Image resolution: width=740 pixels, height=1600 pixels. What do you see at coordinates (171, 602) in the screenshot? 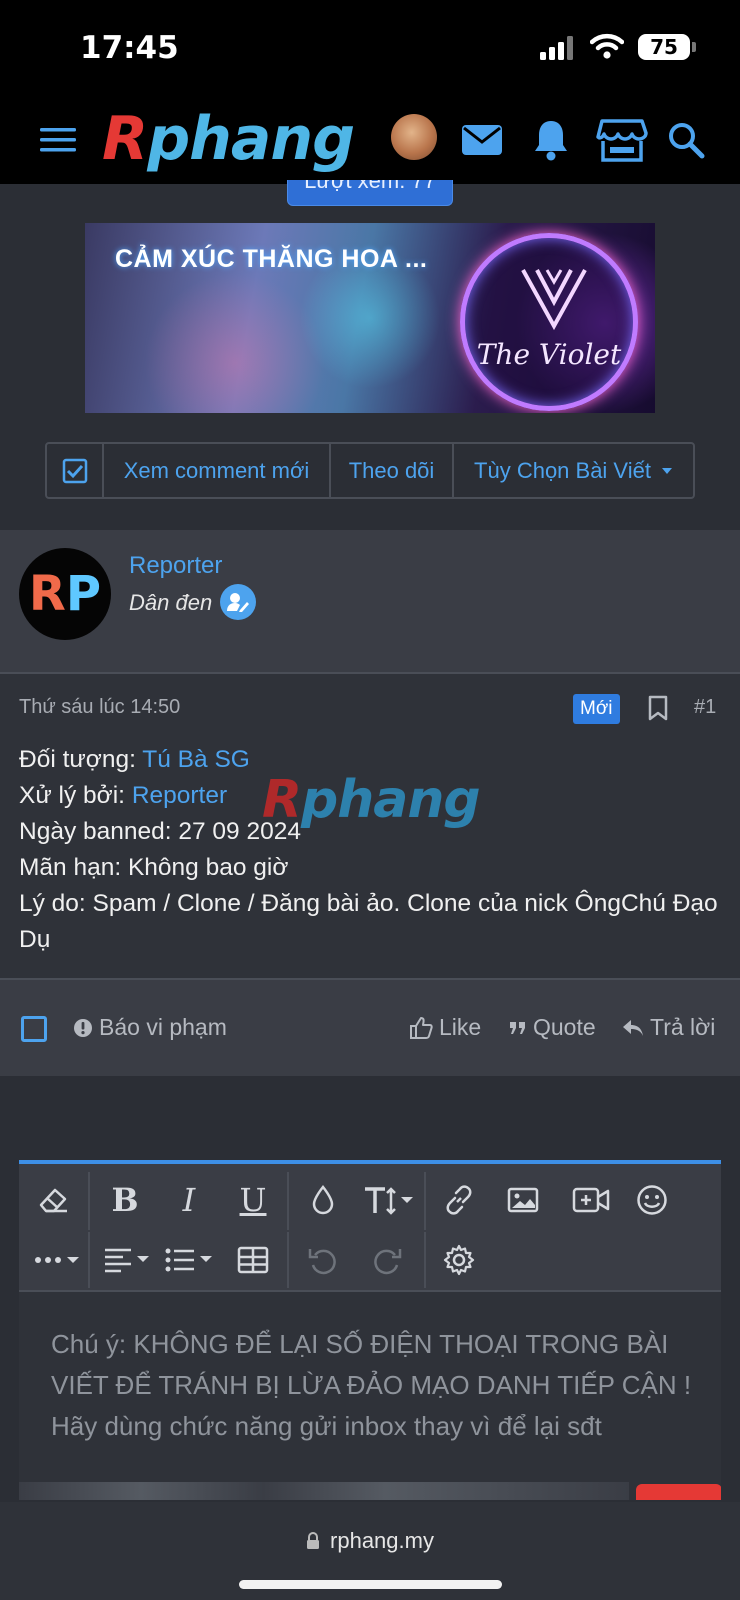
I see `author-title: Dân đen` at bounding box center [171, 602].